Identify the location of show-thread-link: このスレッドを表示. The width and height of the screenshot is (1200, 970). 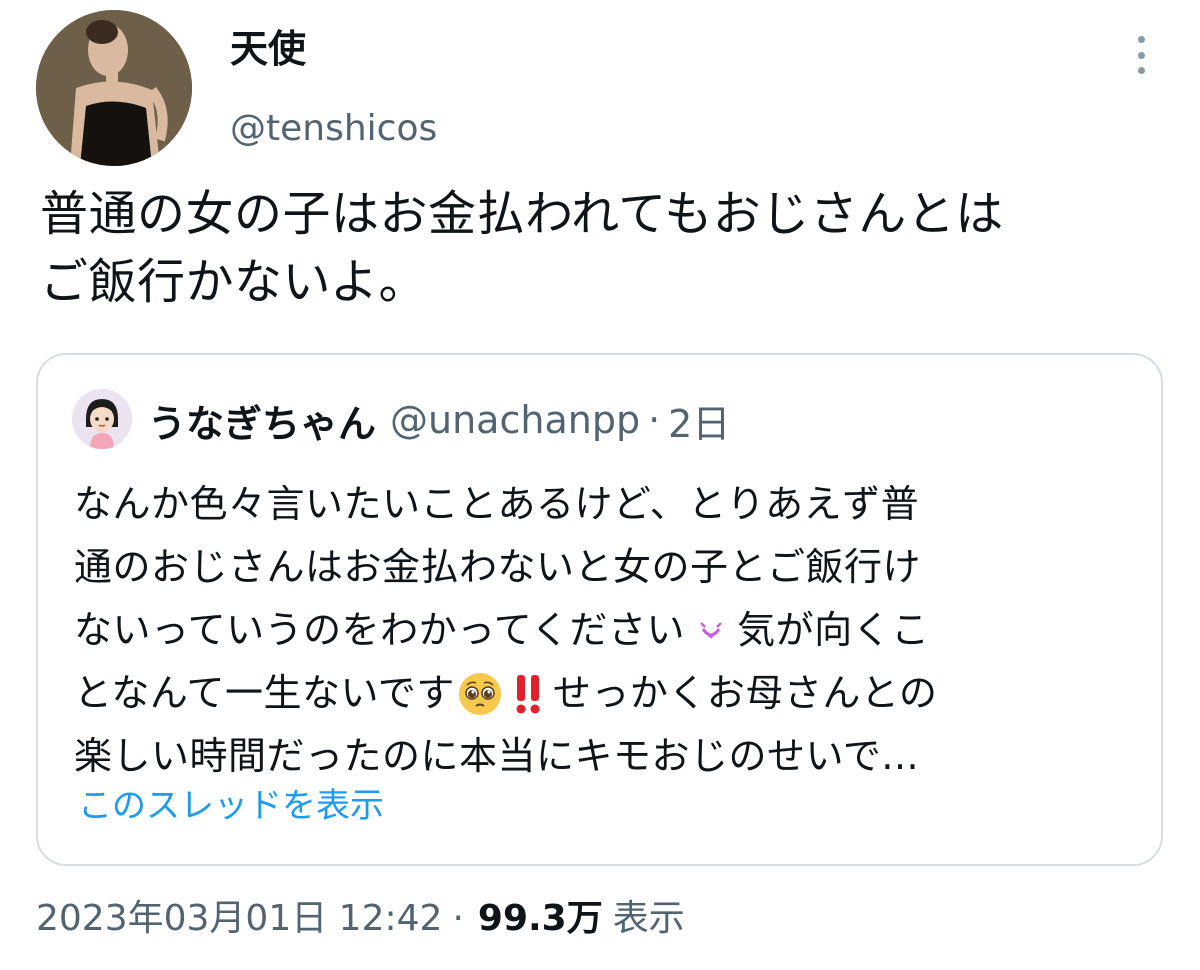
(231, 806).